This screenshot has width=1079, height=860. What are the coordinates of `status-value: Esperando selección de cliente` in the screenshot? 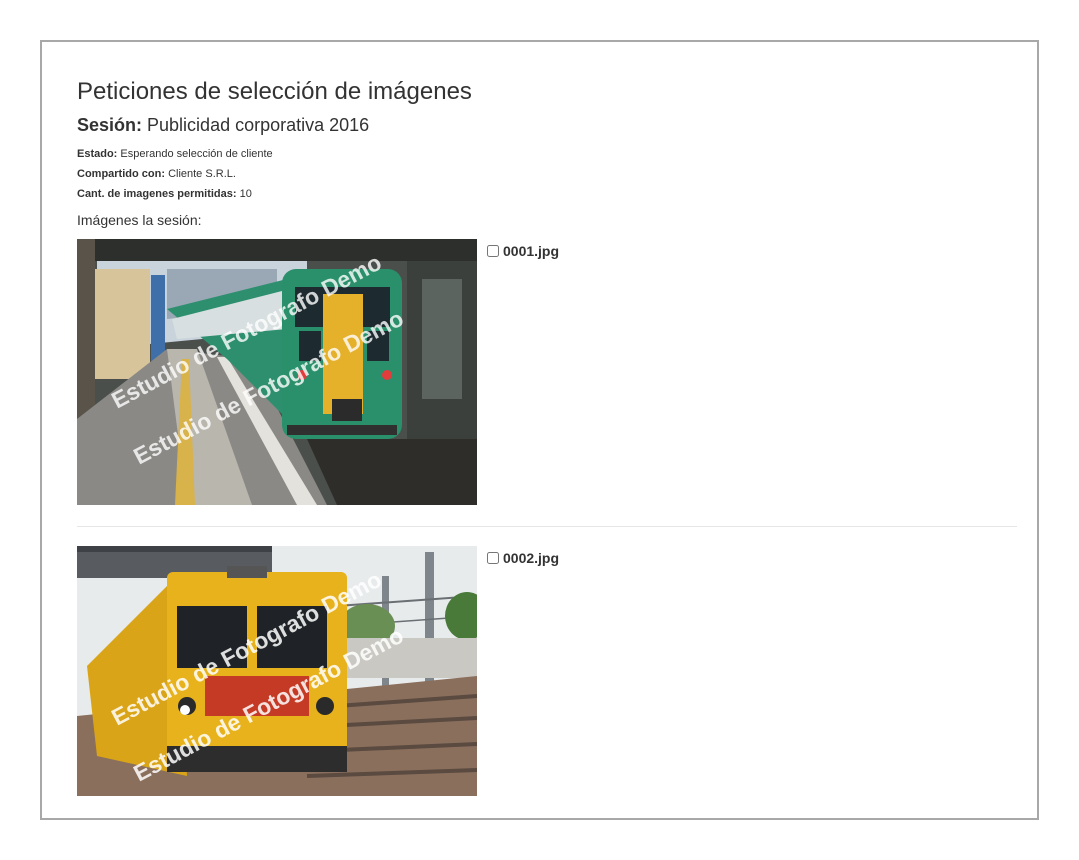 It's located at (196, 154).